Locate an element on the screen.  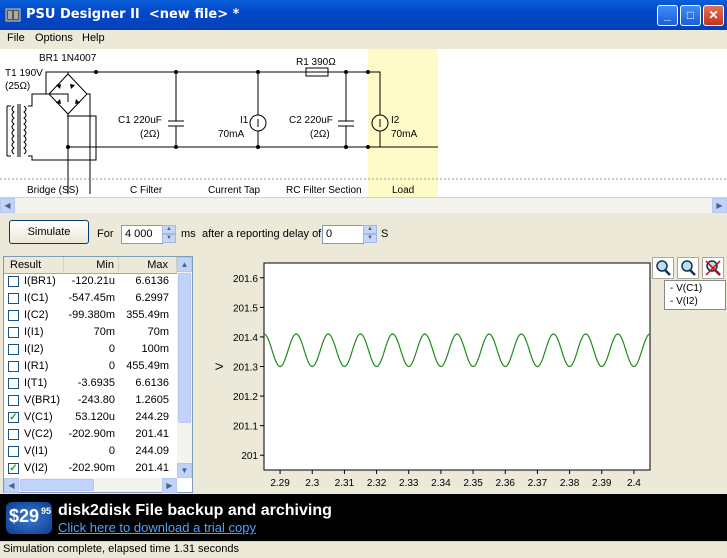
delay-spinner: ▲ ▼ is located at coordinates (370, 234).